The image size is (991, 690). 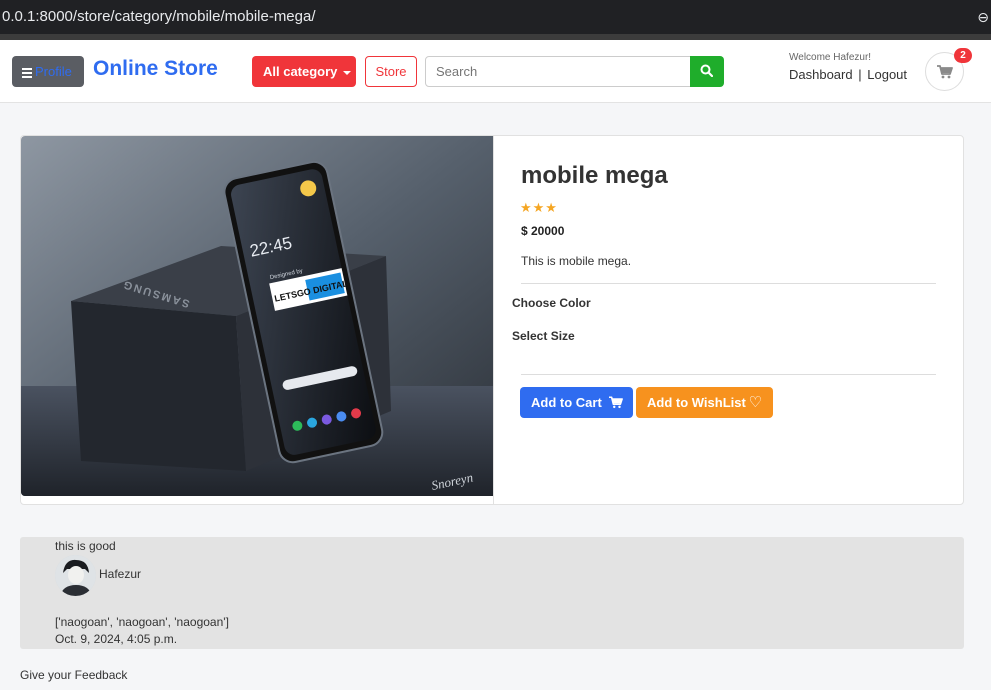 What do you see at coordinates (120, 574) in the screenshot?
I see `reviewer-name: Hafezur` at bounding box center [120, 574].